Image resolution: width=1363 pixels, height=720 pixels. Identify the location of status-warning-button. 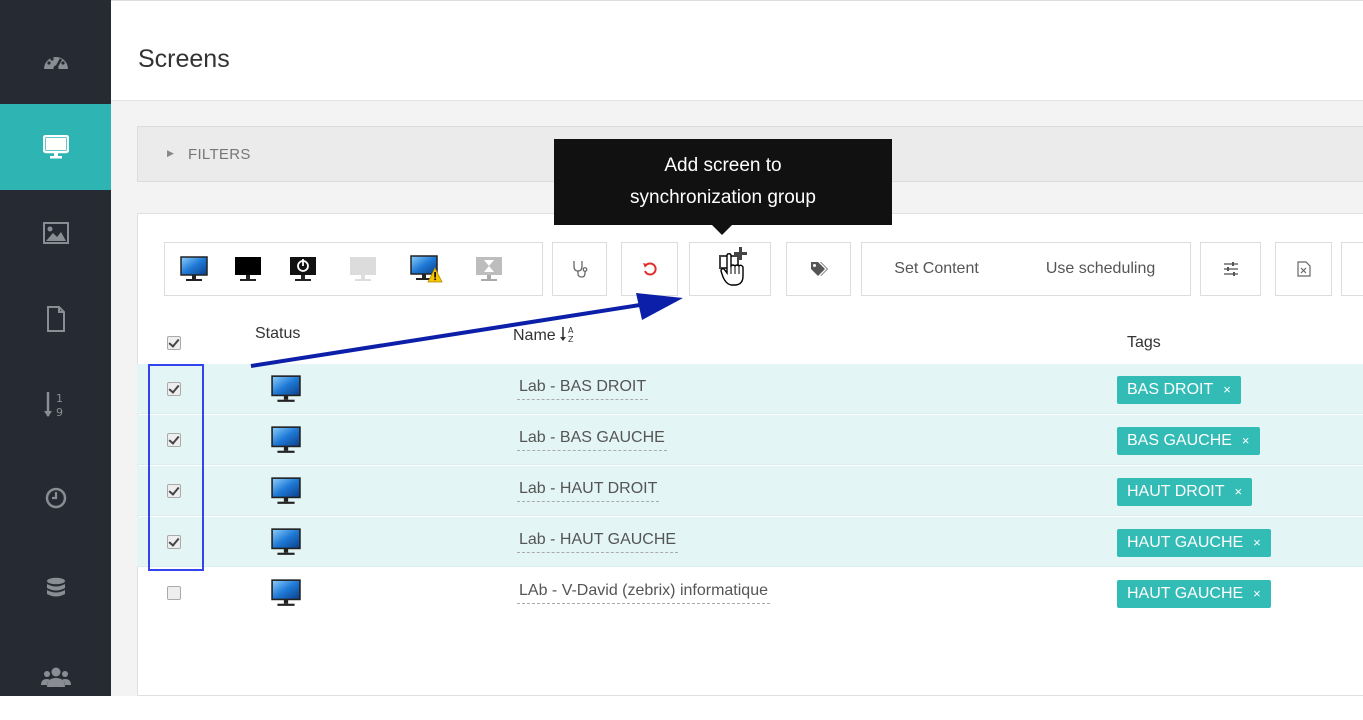
(426, 269).